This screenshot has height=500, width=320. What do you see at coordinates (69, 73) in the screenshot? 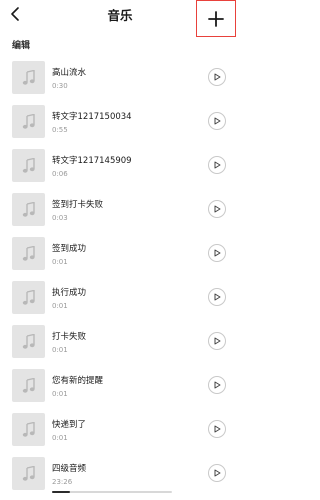
I see `sound-name: 高山流水` at bounding box center [69, 73].